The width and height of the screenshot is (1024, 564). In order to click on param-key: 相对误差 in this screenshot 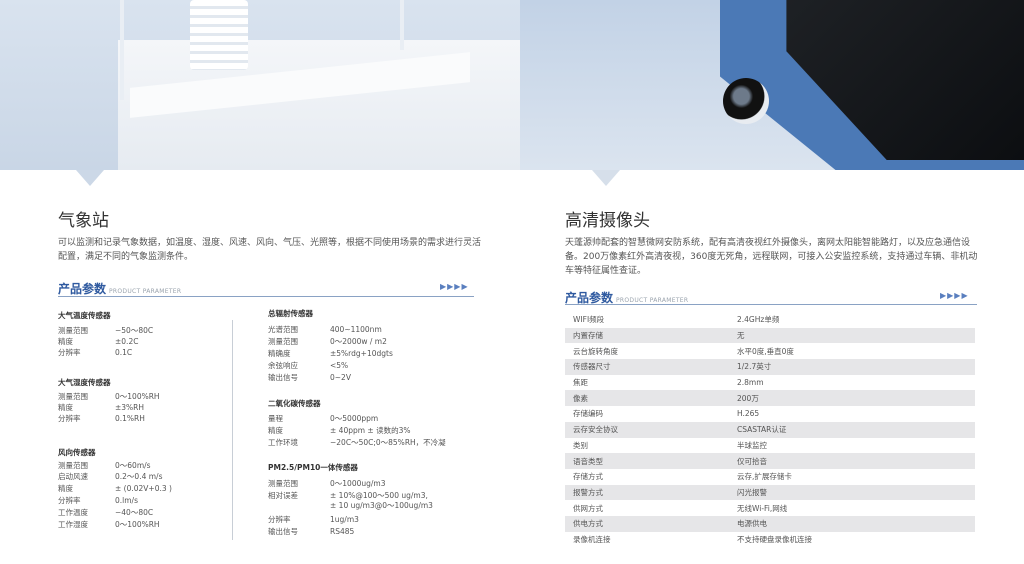, I will do `click(283, 495)`.